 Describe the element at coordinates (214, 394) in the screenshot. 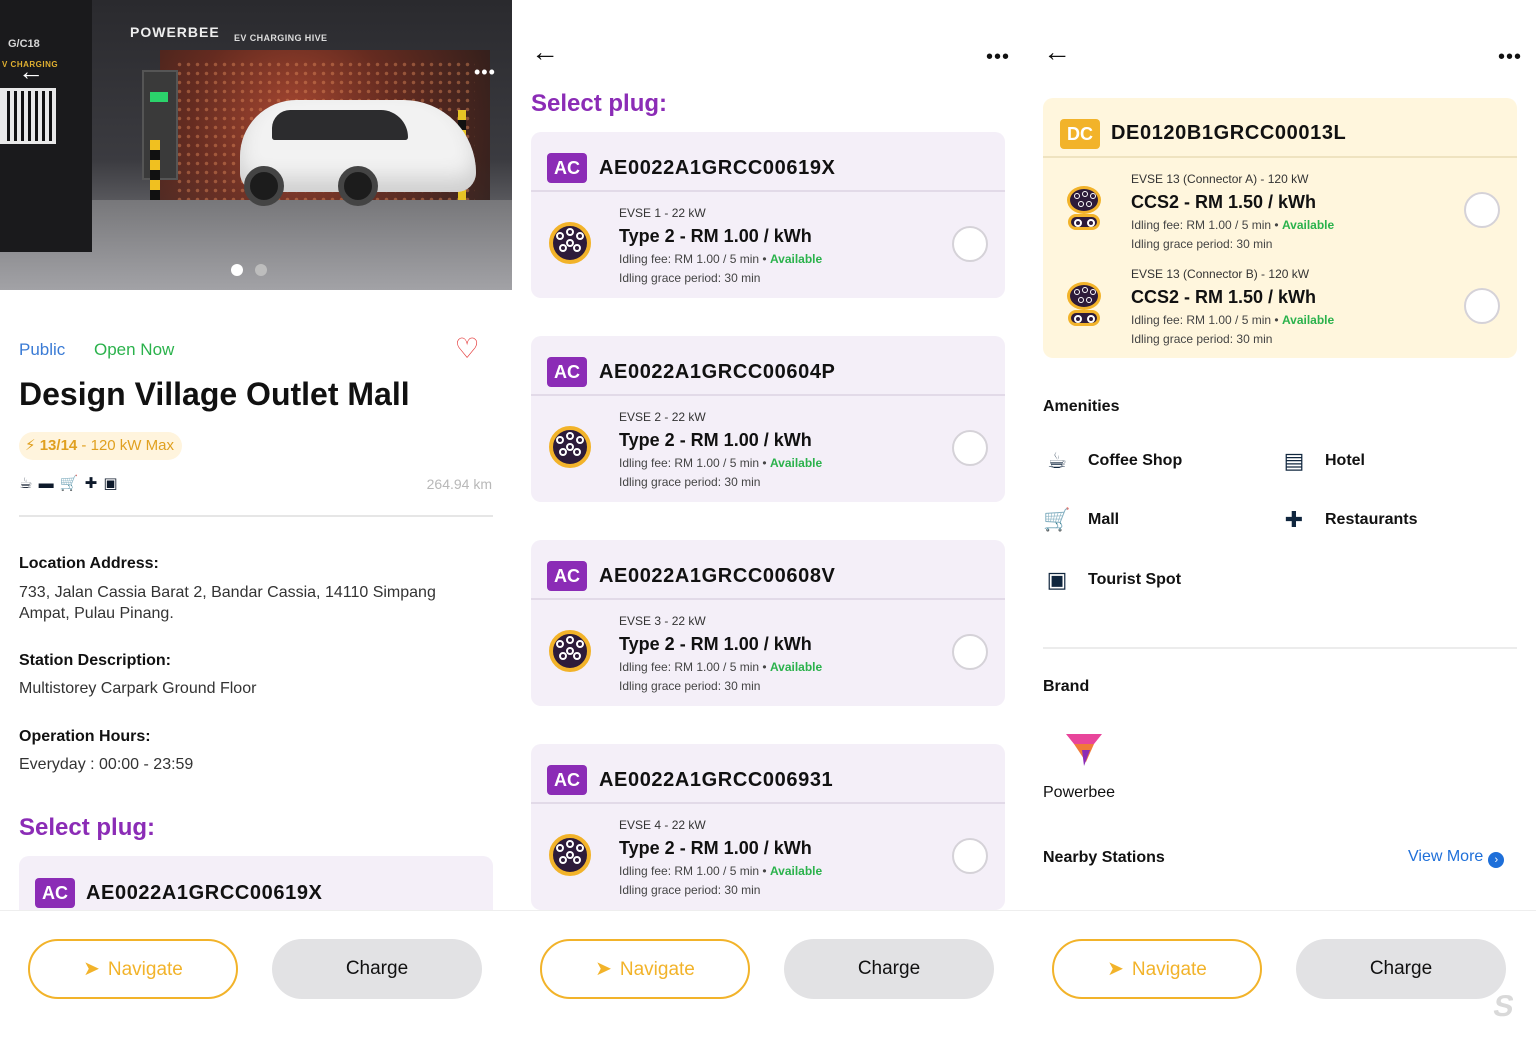

I see `station-name: Design Village Outlet Mall` at that location.